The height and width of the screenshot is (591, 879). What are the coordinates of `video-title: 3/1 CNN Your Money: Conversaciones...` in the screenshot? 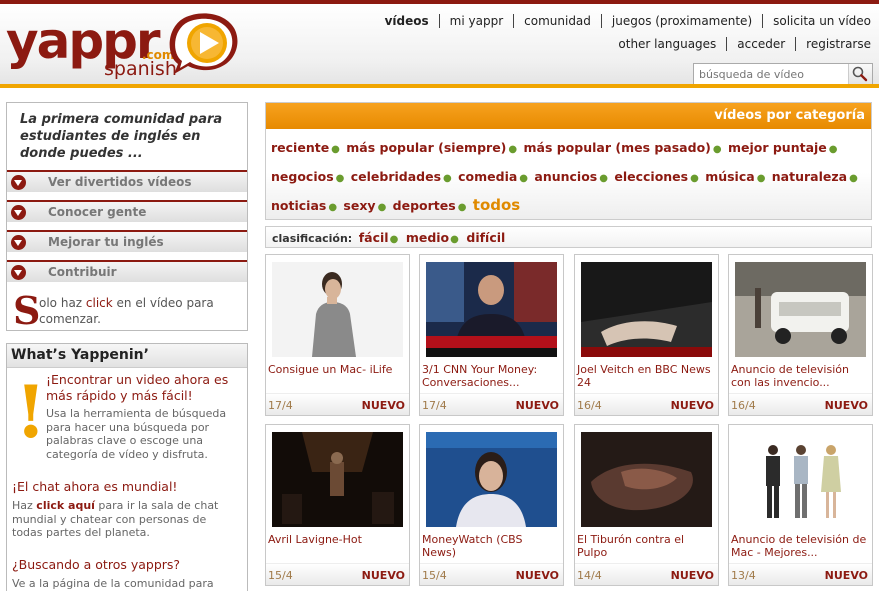 It's located at (491, 376).